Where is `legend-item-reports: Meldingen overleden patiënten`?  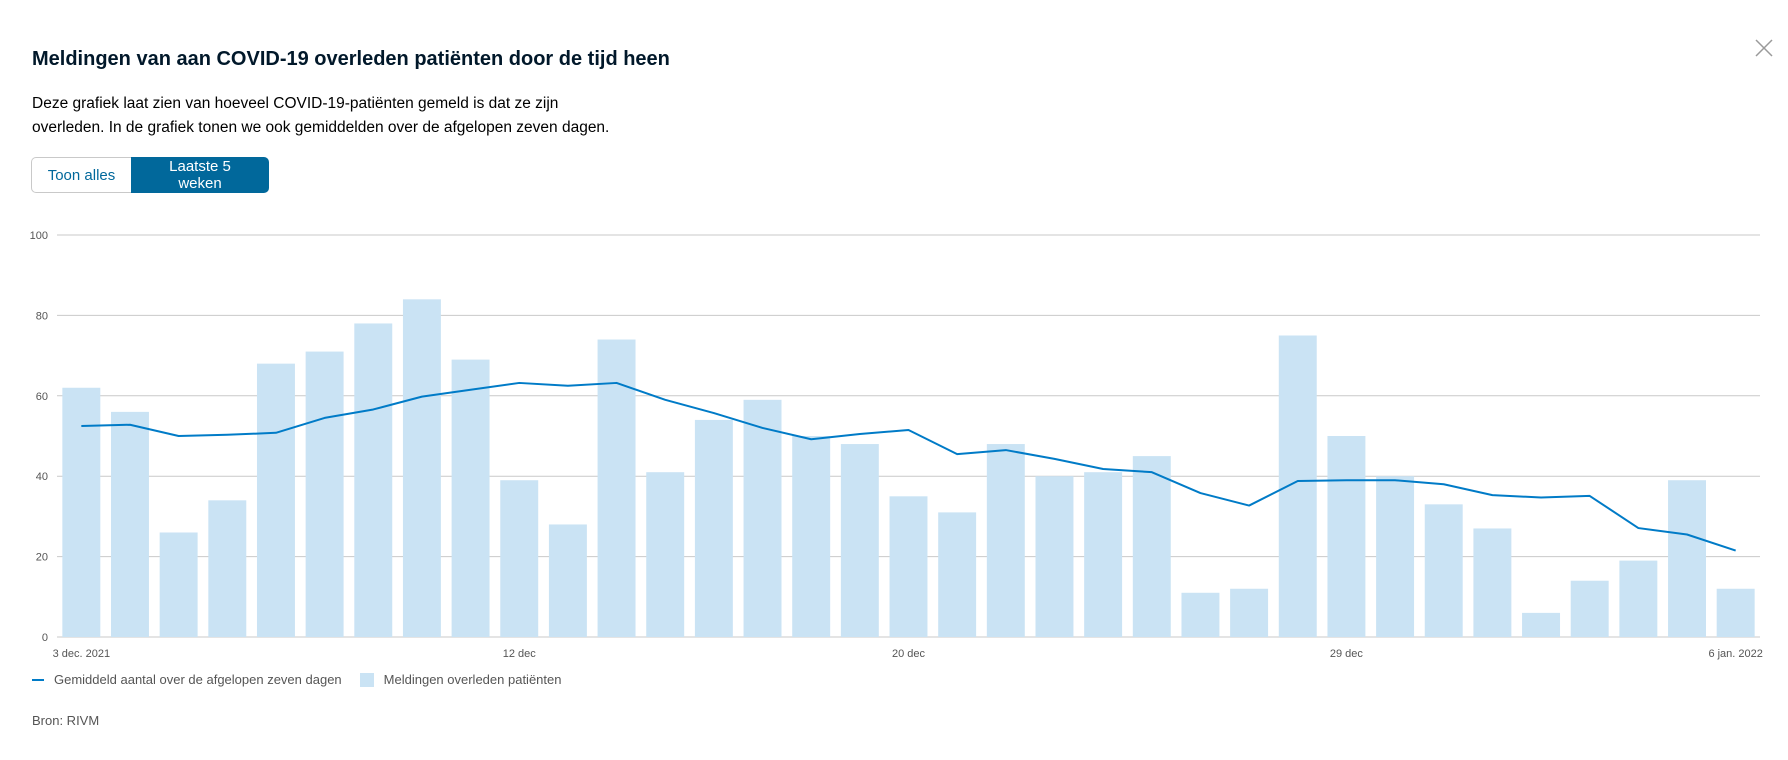
legend-item-reports: Meldingen overleden patiënten is located at coordinates (460, 679).